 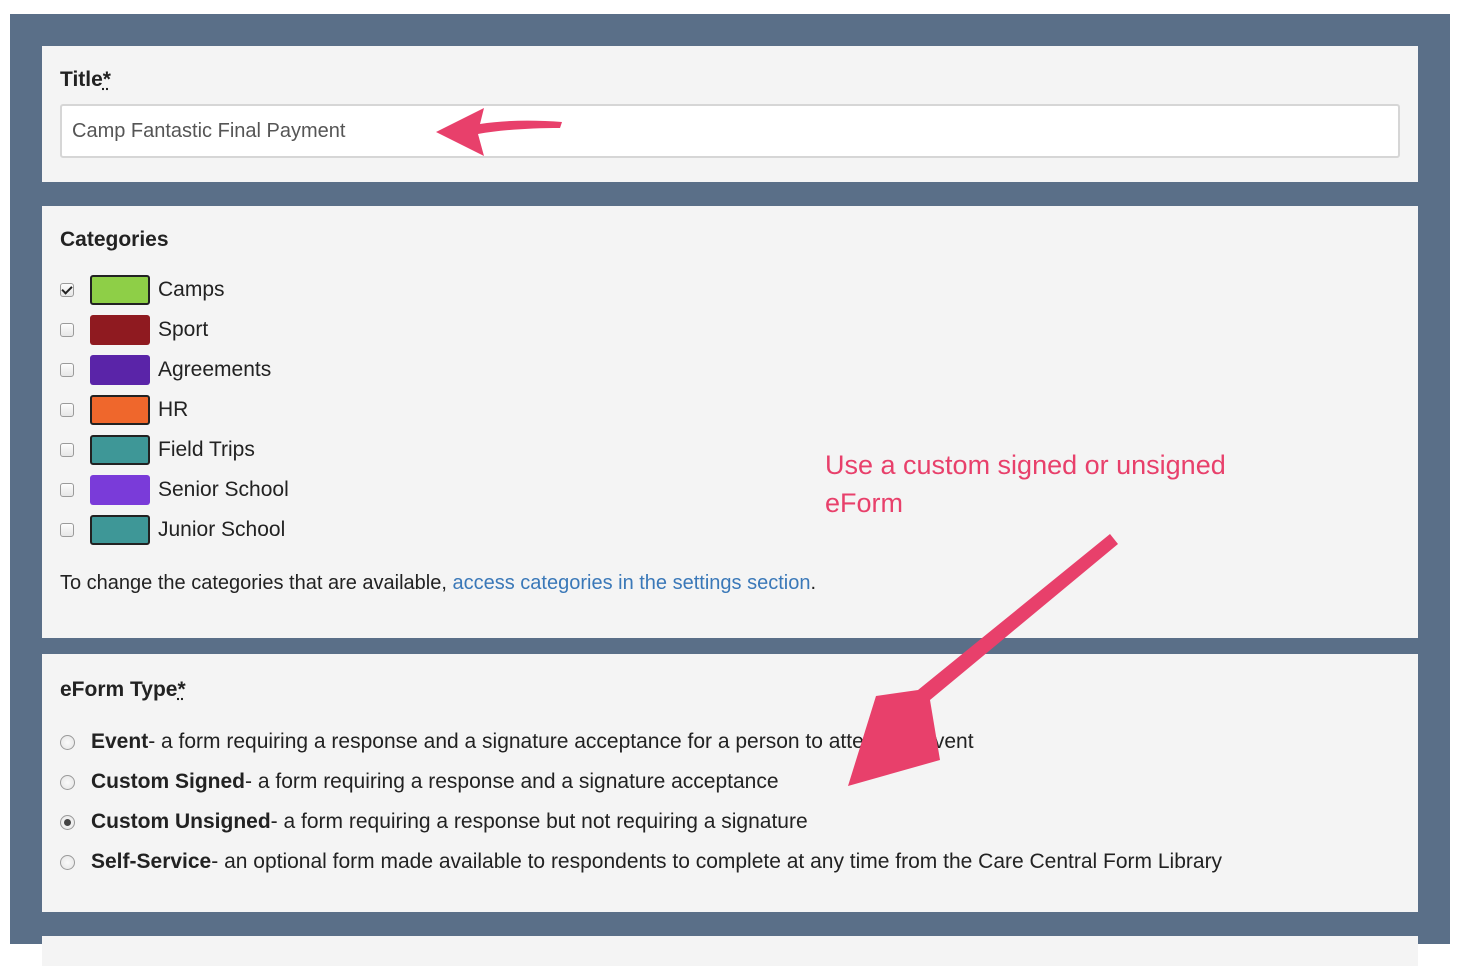 I want to click on title-label: Title*, so click(x=85, y=79).